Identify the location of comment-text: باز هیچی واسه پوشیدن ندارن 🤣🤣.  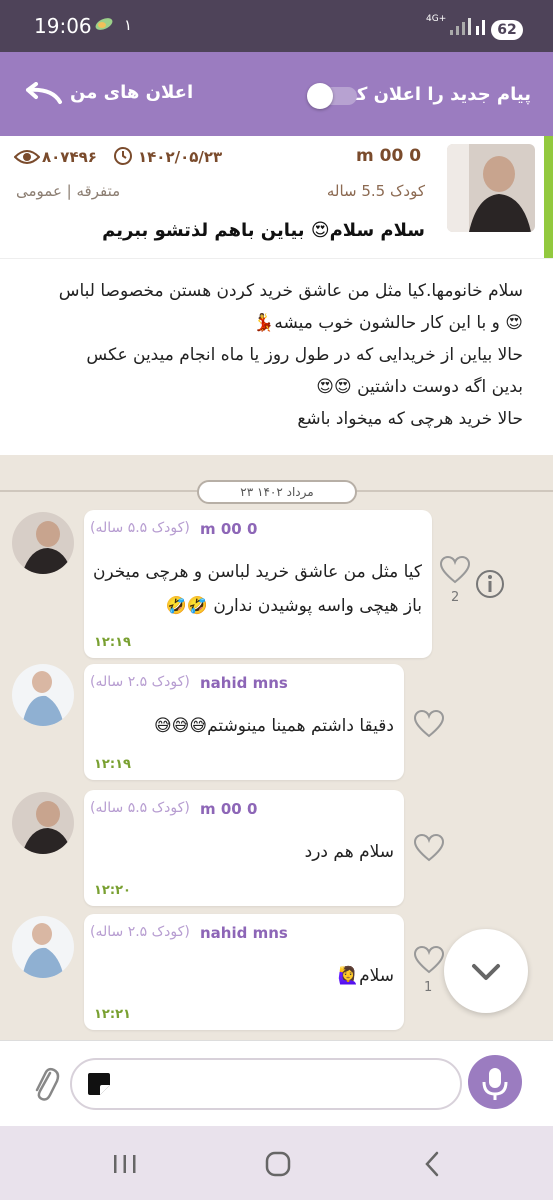
(293, 606).